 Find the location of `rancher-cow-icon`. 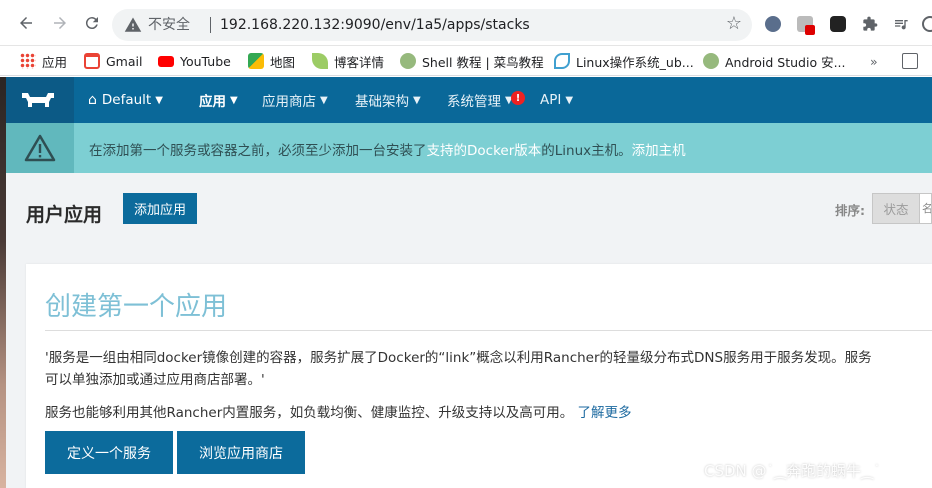

rancher-cow-icon is located at coordinates (38, 100).